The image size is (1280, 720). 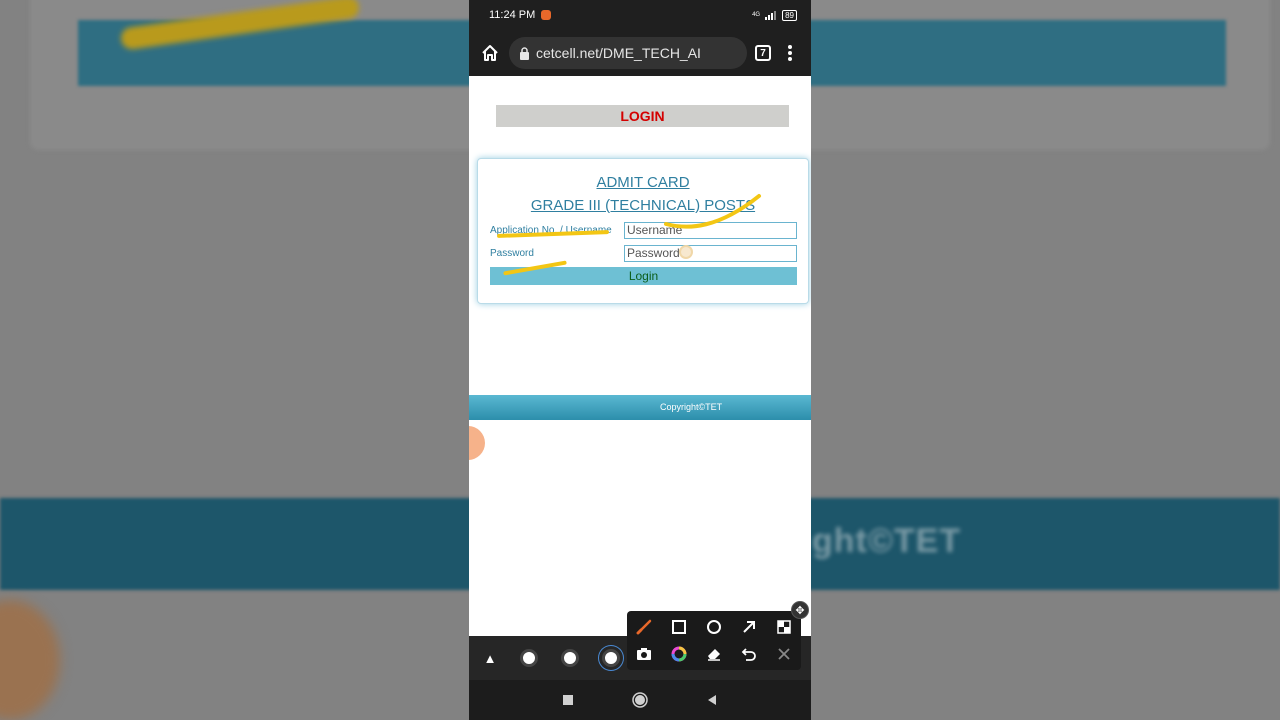 What do you see at coordinates (763, 53) in the screenshot?
I see `tab-switcher-button: 7` at bounding box center [763, 53].